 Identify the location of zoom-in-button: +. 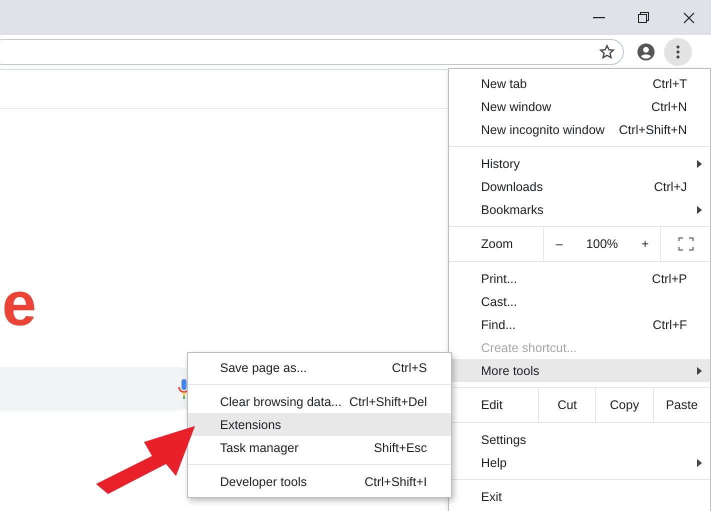
(645, 244).